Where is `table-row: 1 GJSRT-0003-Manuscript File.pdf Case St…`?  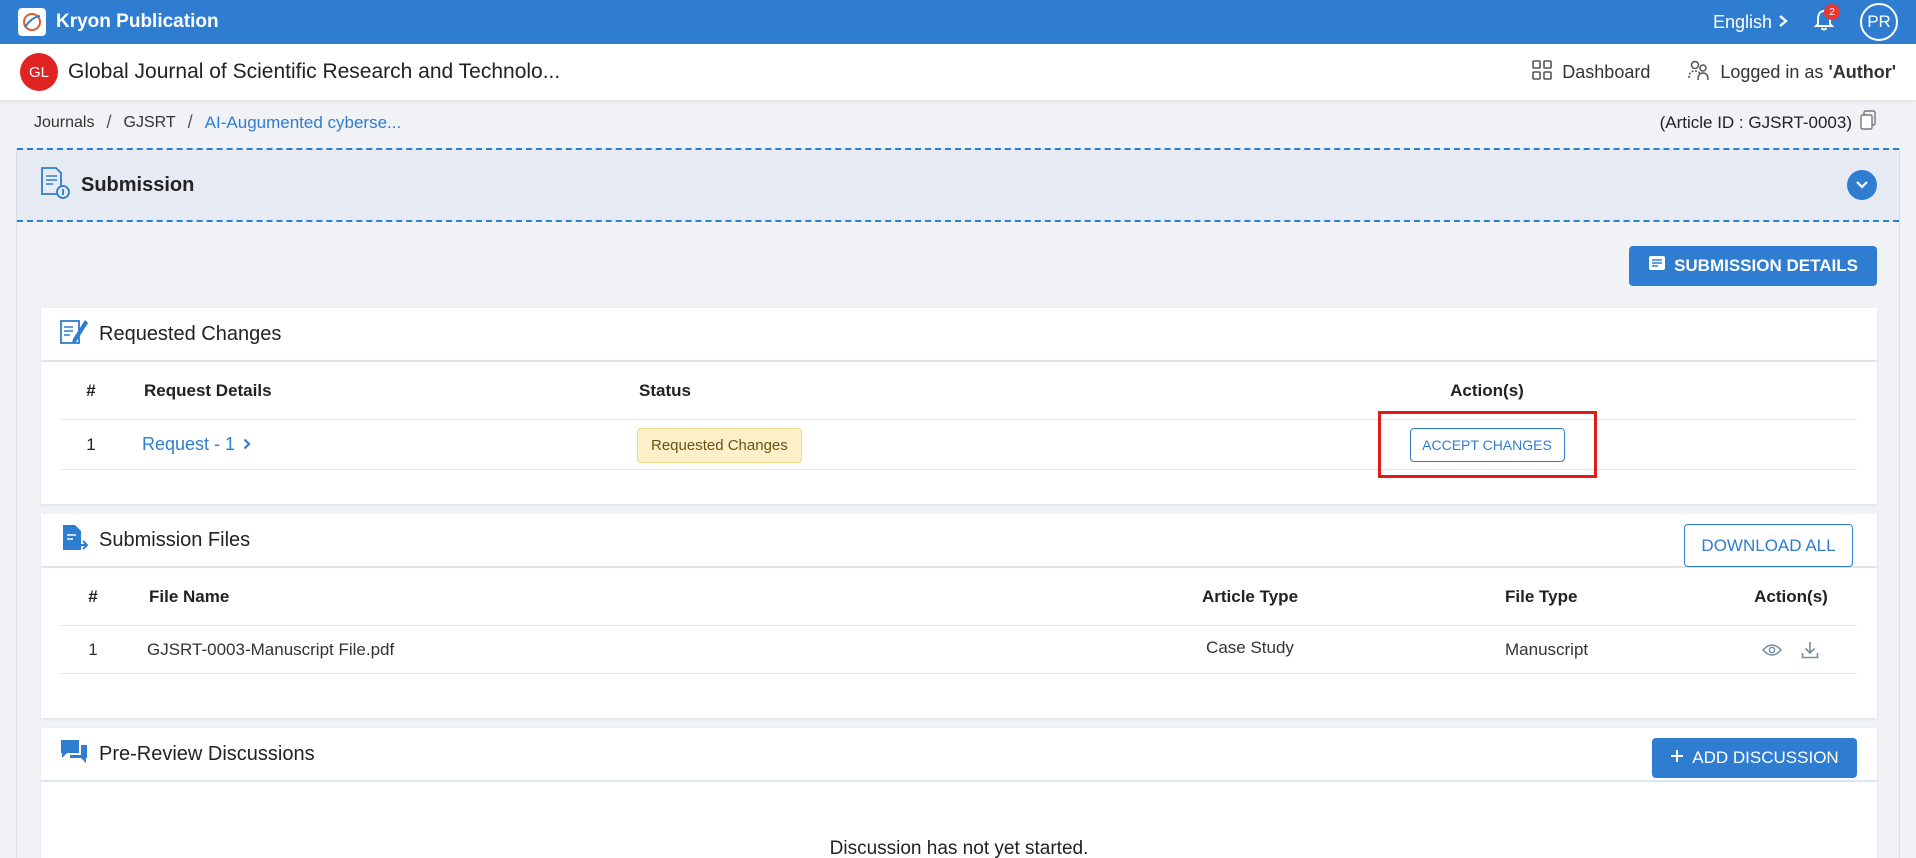
table-row: 1 GJSRT-0003-Manuscript File.pdf Case St… is located at coordinates (959, 650).